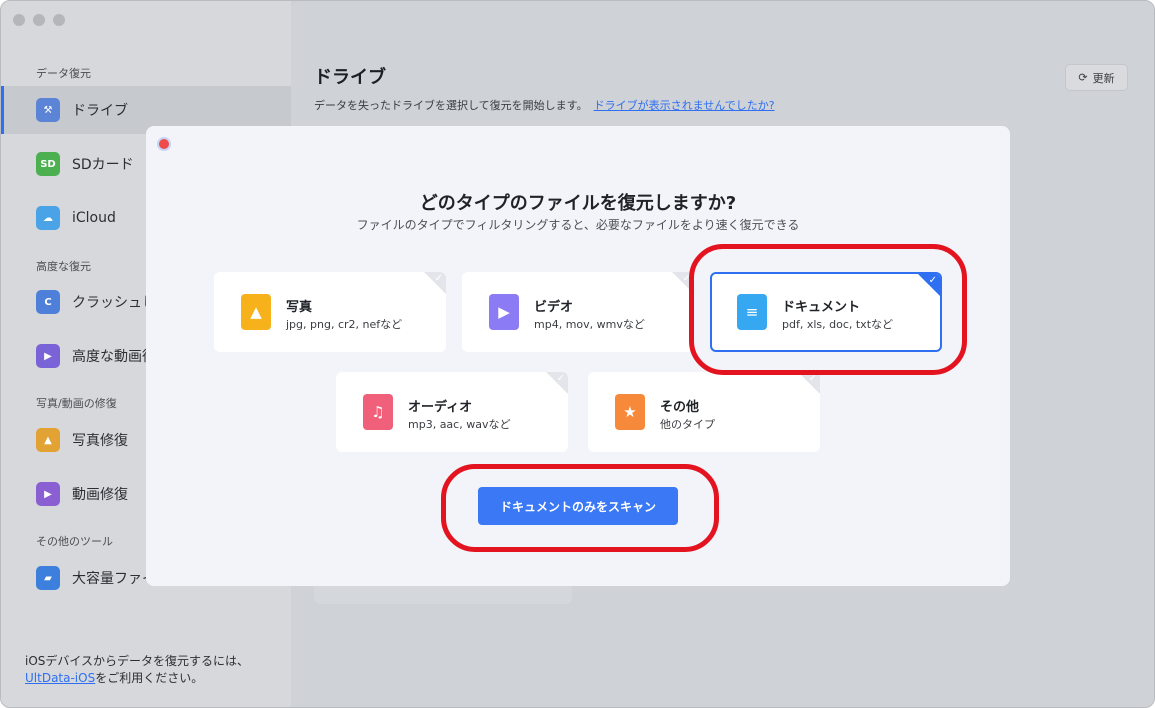 This screenshot has width=1155, height=708. Describe the element at coordinates (48, 110) in the screenshot. I see `drive-icon: ⚒` at that location.